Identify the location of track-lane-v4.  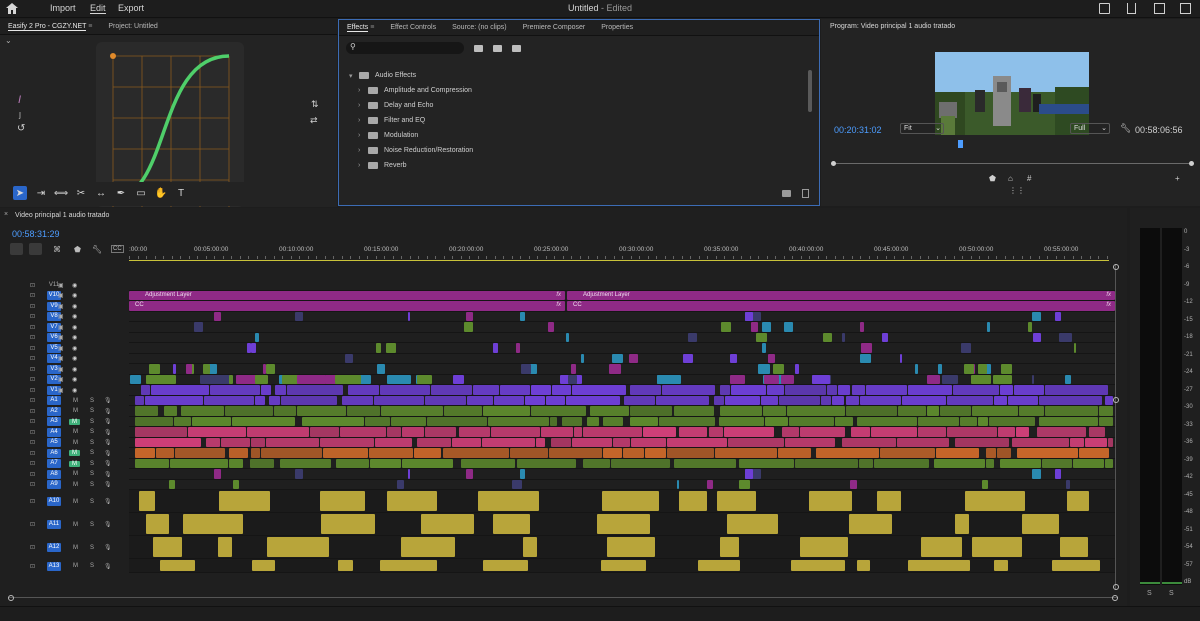
(622, 358).